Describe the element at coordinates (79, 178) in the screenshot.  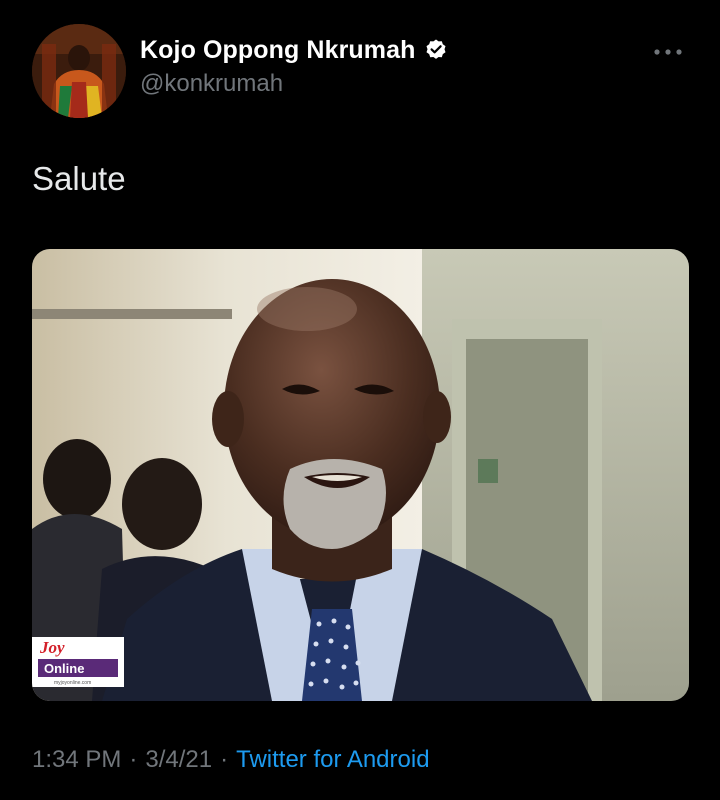
I see `tweet-text: Salute` at that location.